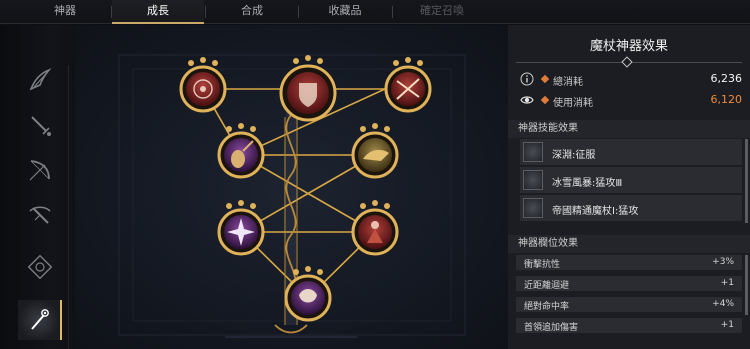  Describe the element at coordinates (628, 46) in the screenshot. I see `panel-title: 魔杖神器效果` at that location.